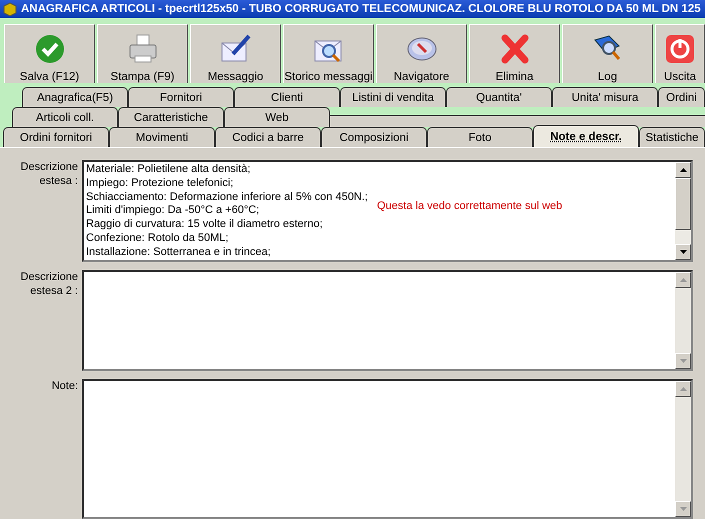  I want to click on tab: Quantita', so click(499, 97).